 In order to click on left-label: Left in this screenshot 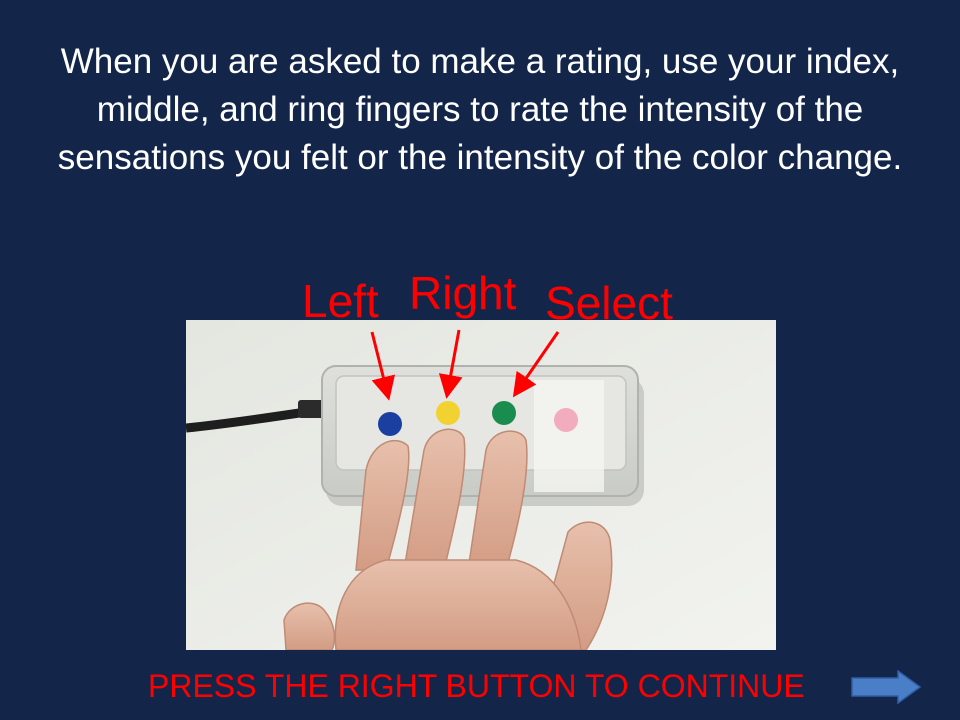, I will do `click(340, 301)`.